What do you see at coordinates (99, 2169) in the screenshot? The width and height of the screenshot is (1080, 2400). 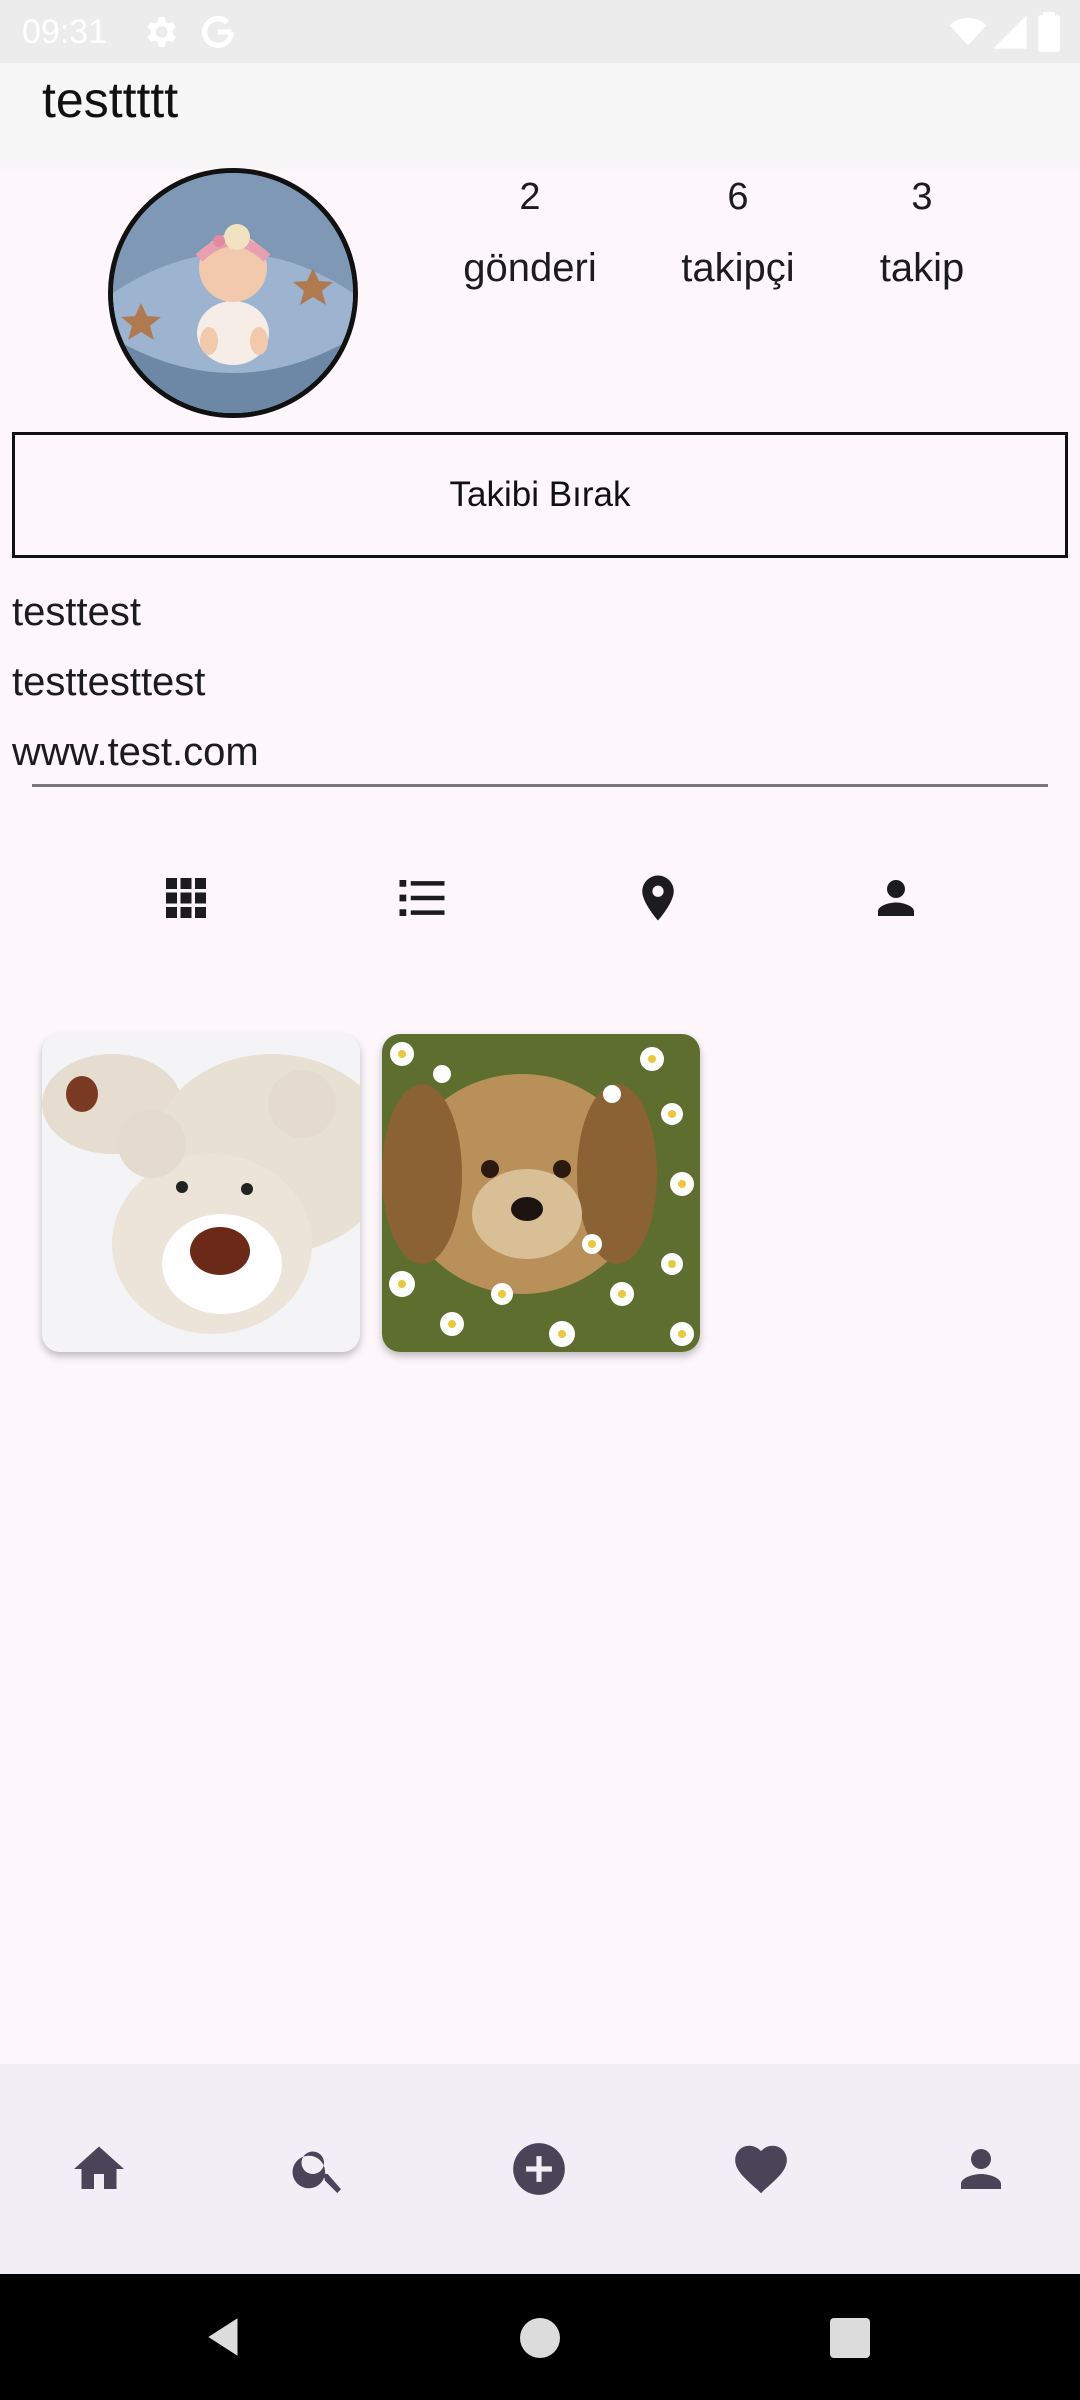 I see `home-icon` at bounding box center [99, 2169].